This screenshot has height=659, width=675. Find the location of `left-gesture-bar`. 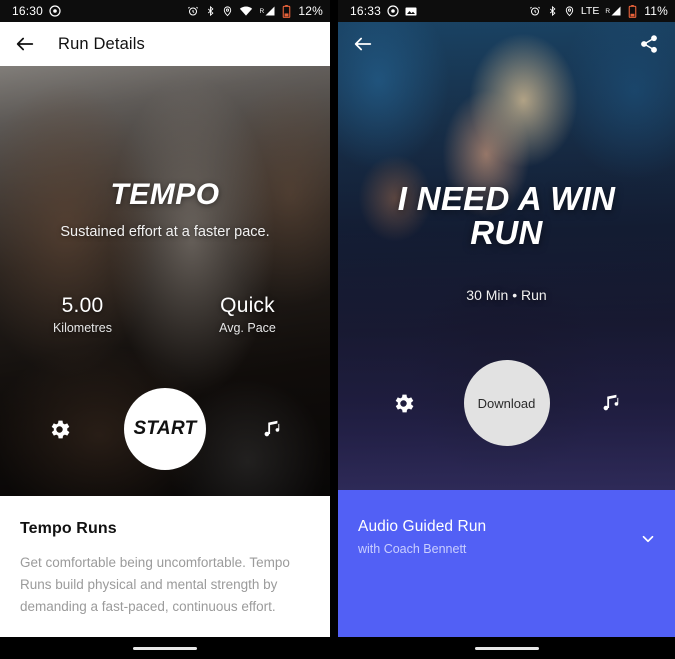

left-gesture-bar is located at coordinates (165, 648).